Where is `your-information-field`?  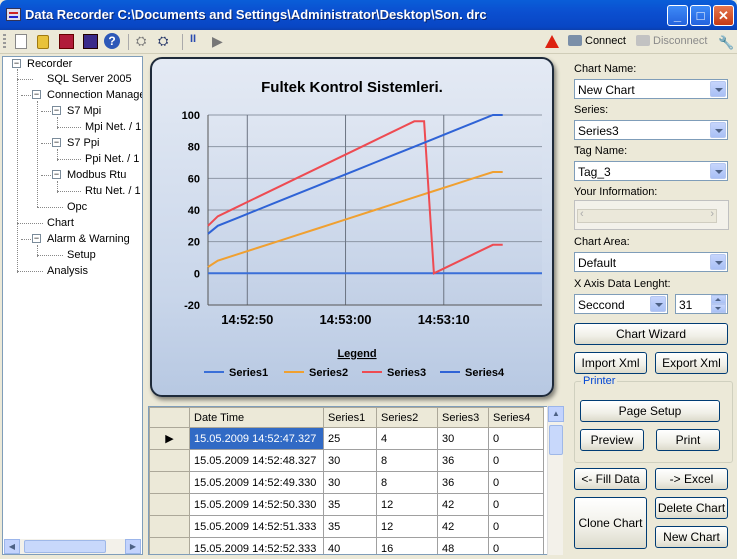 your-information-field is located at coordinates (651, 215).